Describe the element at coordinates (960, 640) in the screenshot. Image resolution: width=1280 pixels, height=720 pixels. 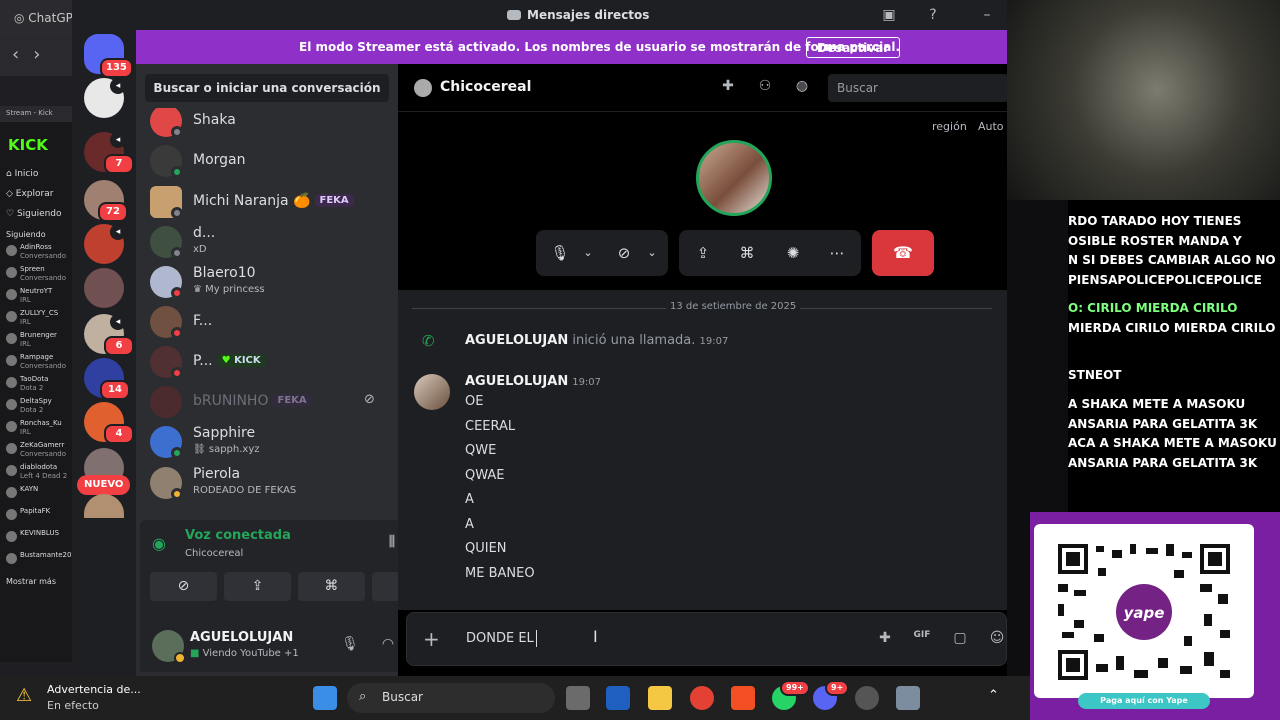
I see `sticker-icon: ▢` at that location.